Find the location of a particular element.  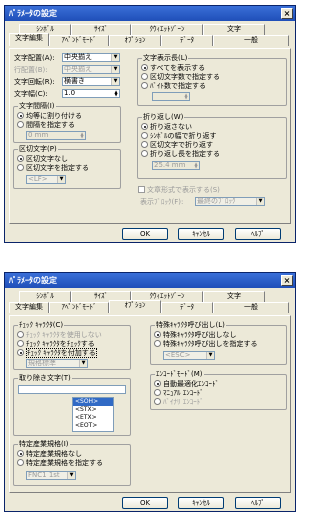

industry-spec-group: 特定産業規格(I) 特定産業規格なし 特定産業規格を指定する FNC1 1st ▼ is located at coordinates (72, 463).